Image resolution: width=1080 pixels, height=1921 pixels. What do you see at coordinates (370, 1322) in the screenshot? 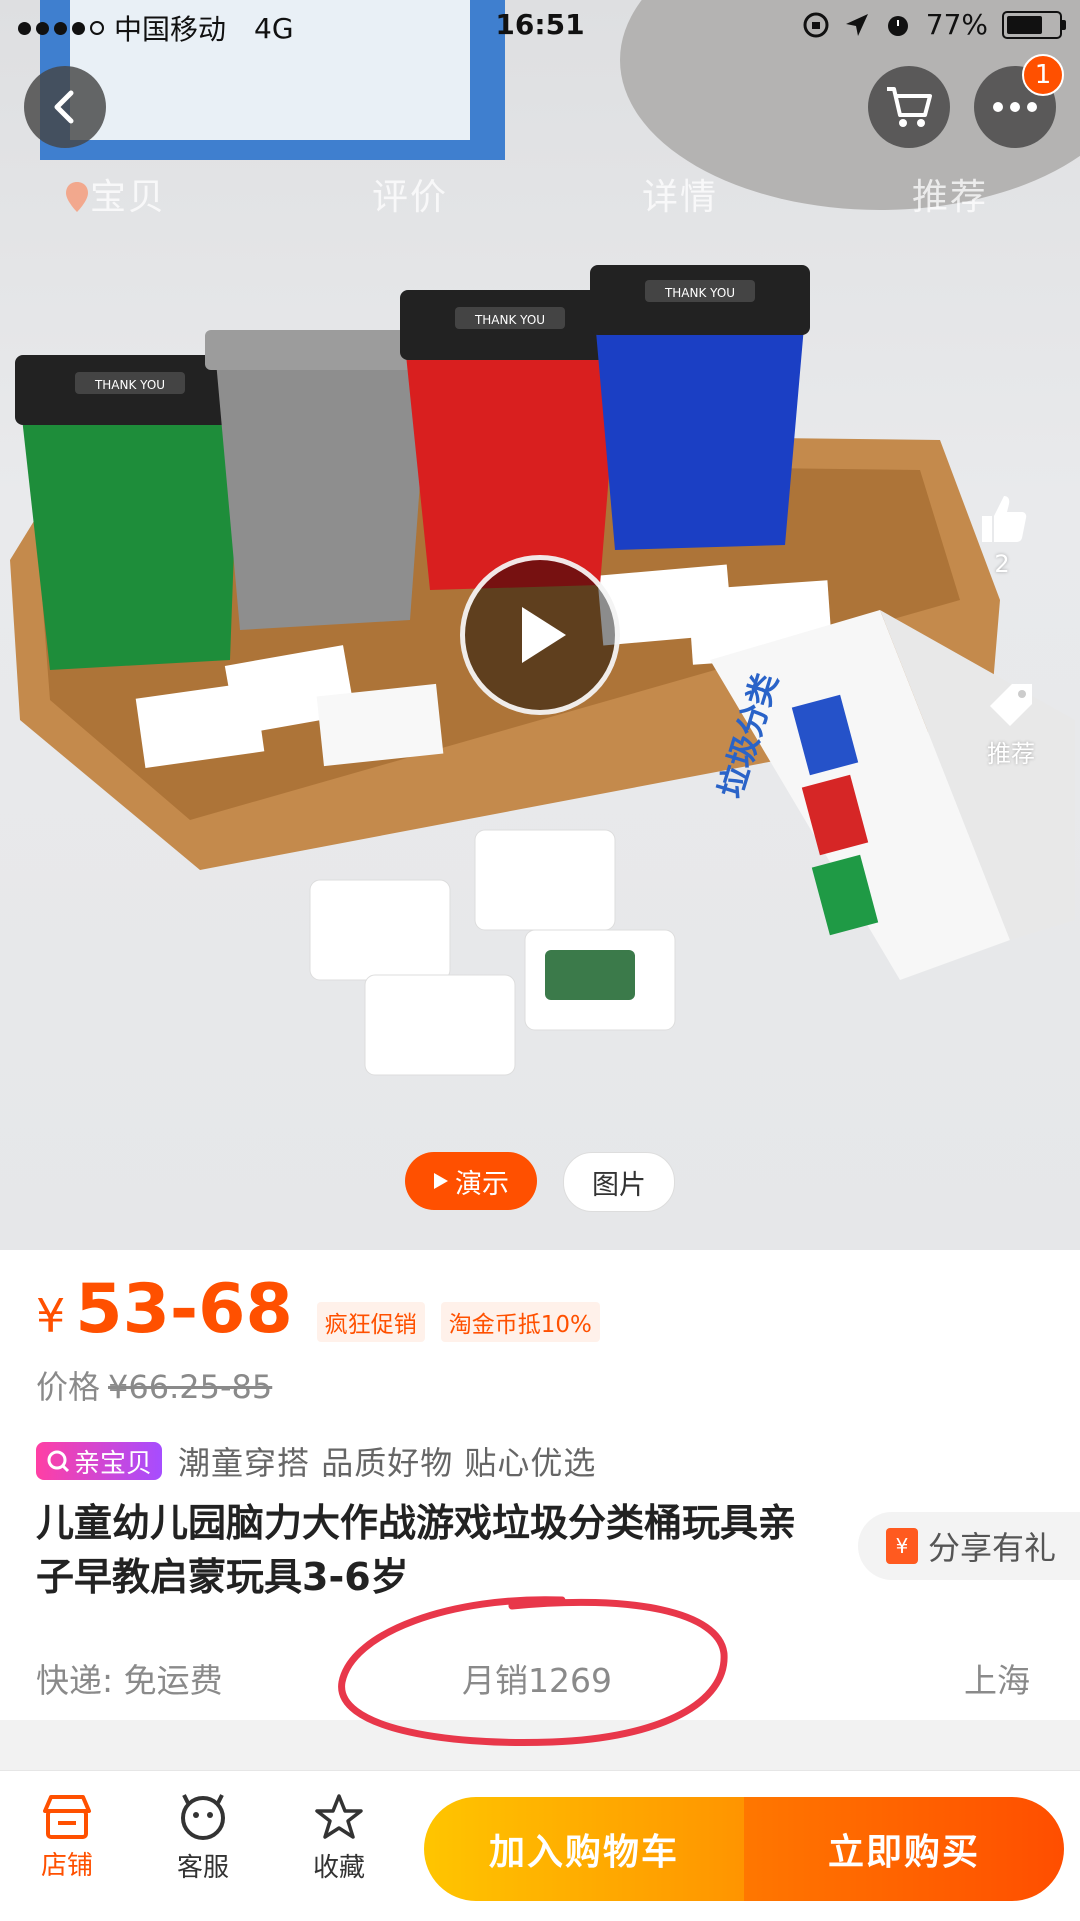
I see `promo-tag: 疯狂促销` at bounding box center [370, 1322].